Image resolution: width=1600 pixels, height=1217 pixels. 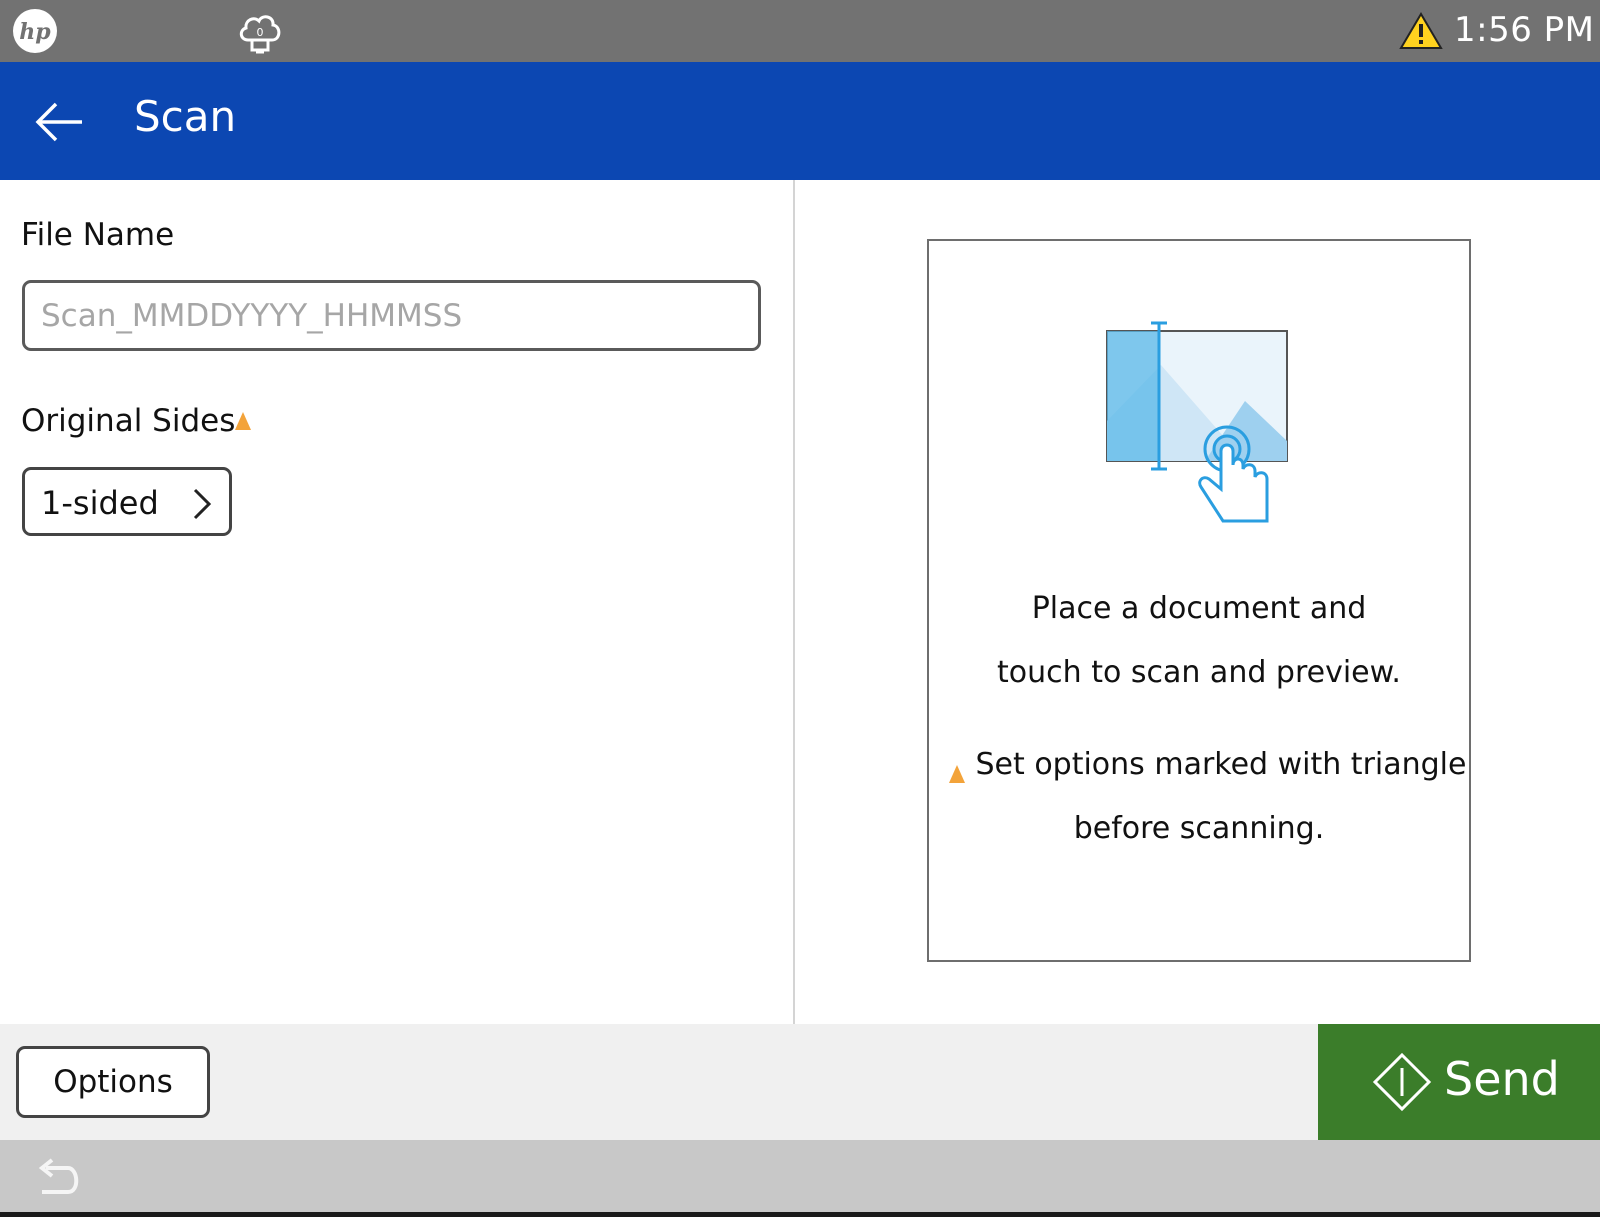 I want to click on clock: 1:56 PM, so click(x=1524, y=30).